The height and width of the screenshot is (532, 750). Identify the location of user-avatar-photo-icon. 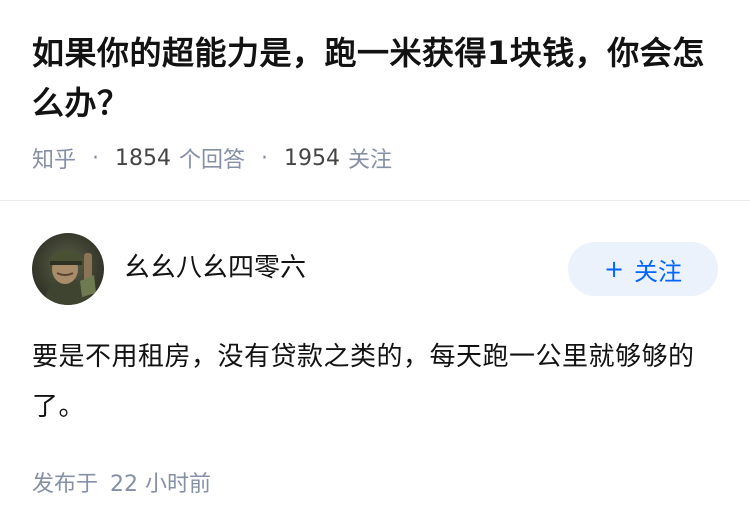
(68, 269).